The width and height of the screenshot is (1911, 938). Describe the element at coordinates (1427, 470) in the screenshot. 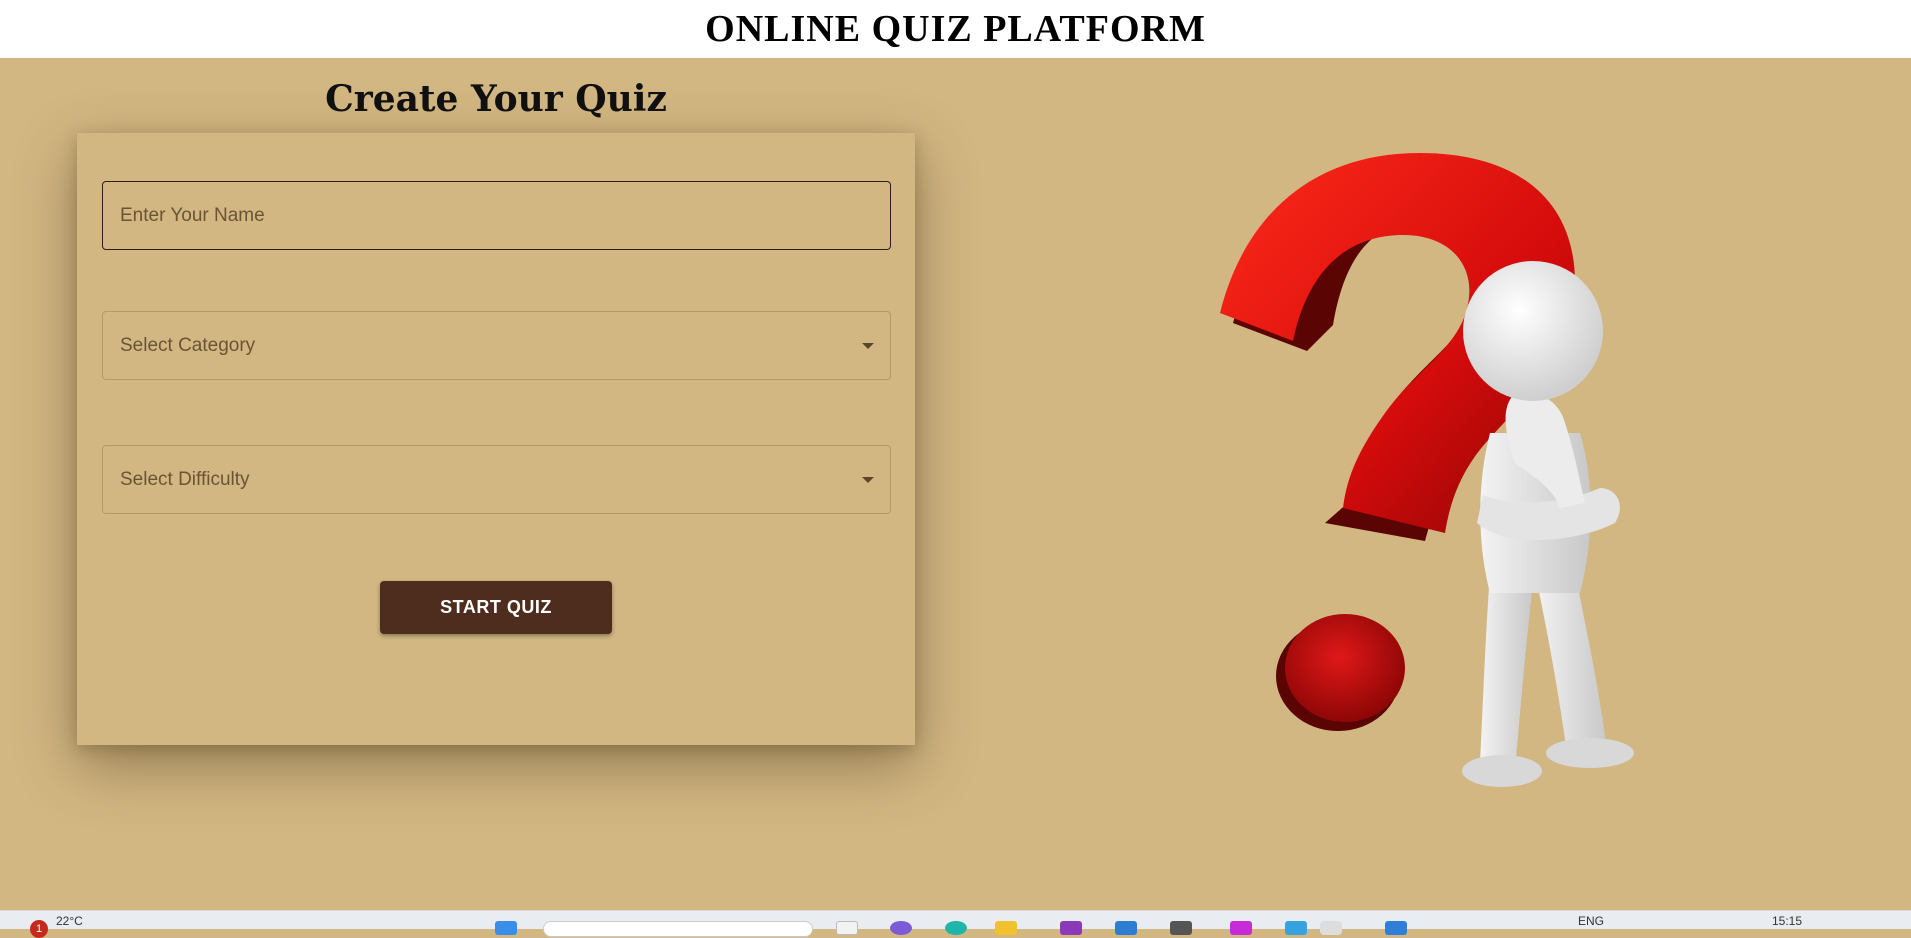

I see `question-mark-thinking-figure-icon` at that location.